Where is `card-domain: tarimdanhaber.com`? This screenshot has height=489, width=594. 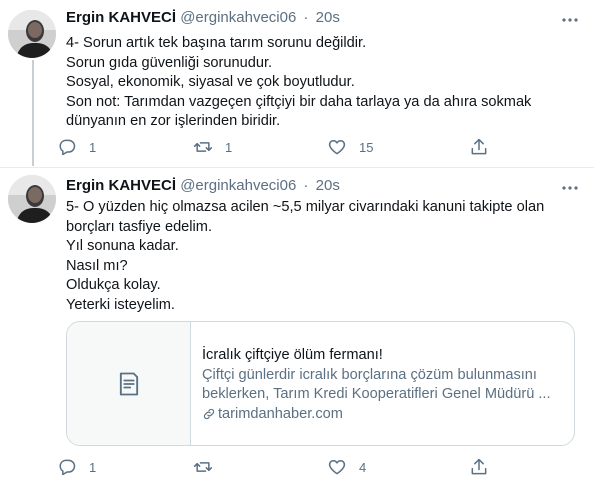
card-domain: tarimdanhaber.com is located at coordinates (383, 415).